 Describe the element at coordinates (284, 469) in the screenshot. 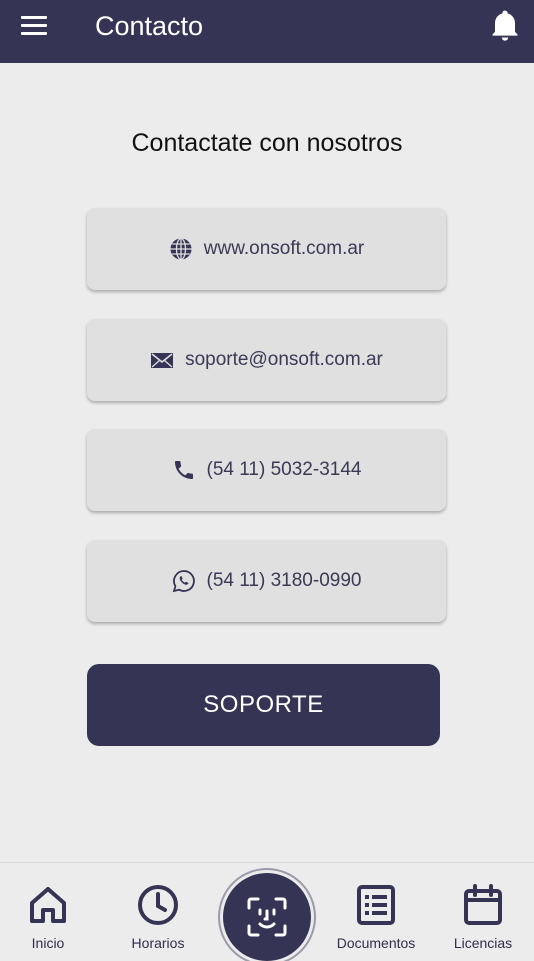

I see `phone-label: (54 11) 5032-3144` at that location.